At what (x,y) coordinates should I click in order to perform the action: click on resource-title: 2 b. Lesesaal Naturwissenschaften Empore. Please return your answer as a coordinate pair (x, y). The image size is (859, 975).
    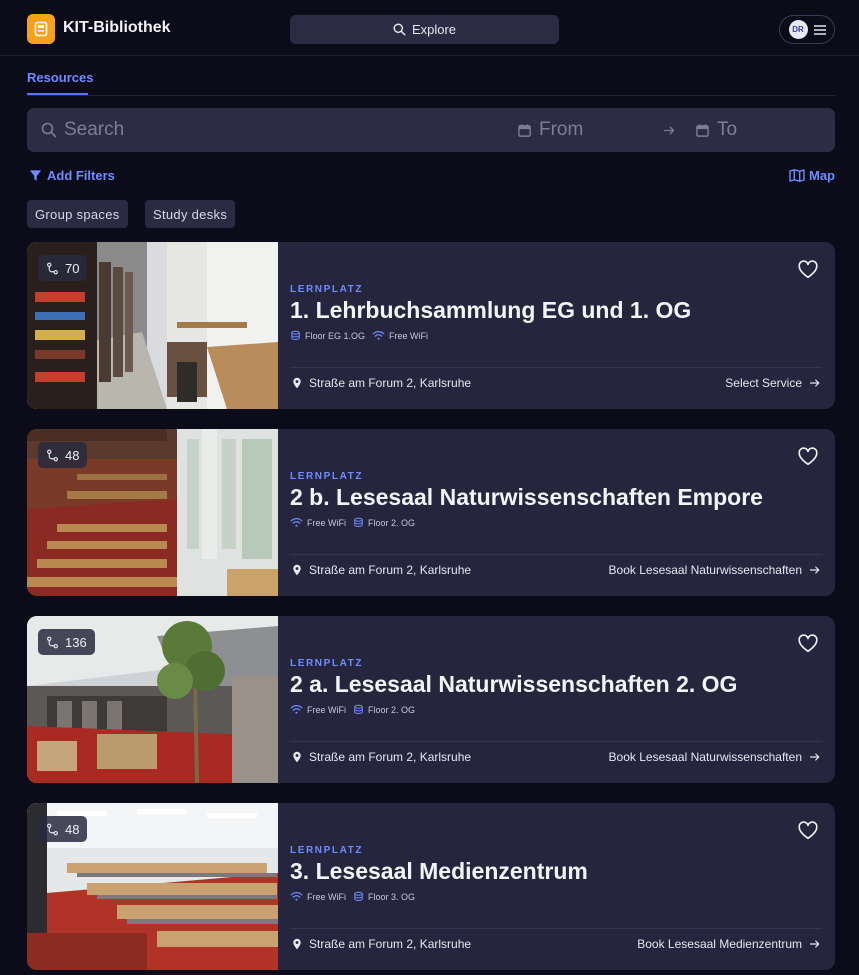
    Looking at the image, I should click on (526, 497).